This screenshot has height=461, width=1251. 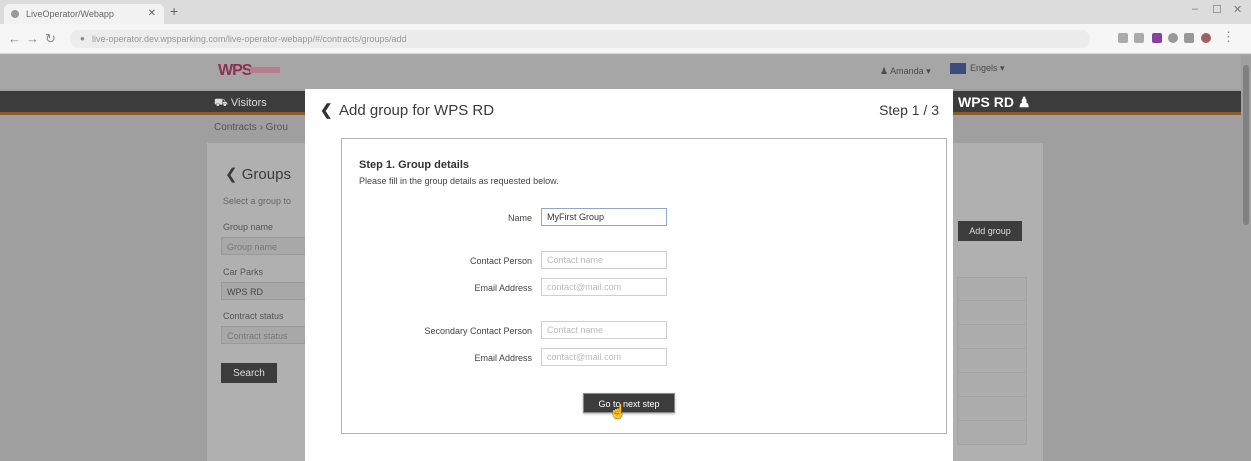 I want to click on search-button: Search, so click(x=249, y=373).